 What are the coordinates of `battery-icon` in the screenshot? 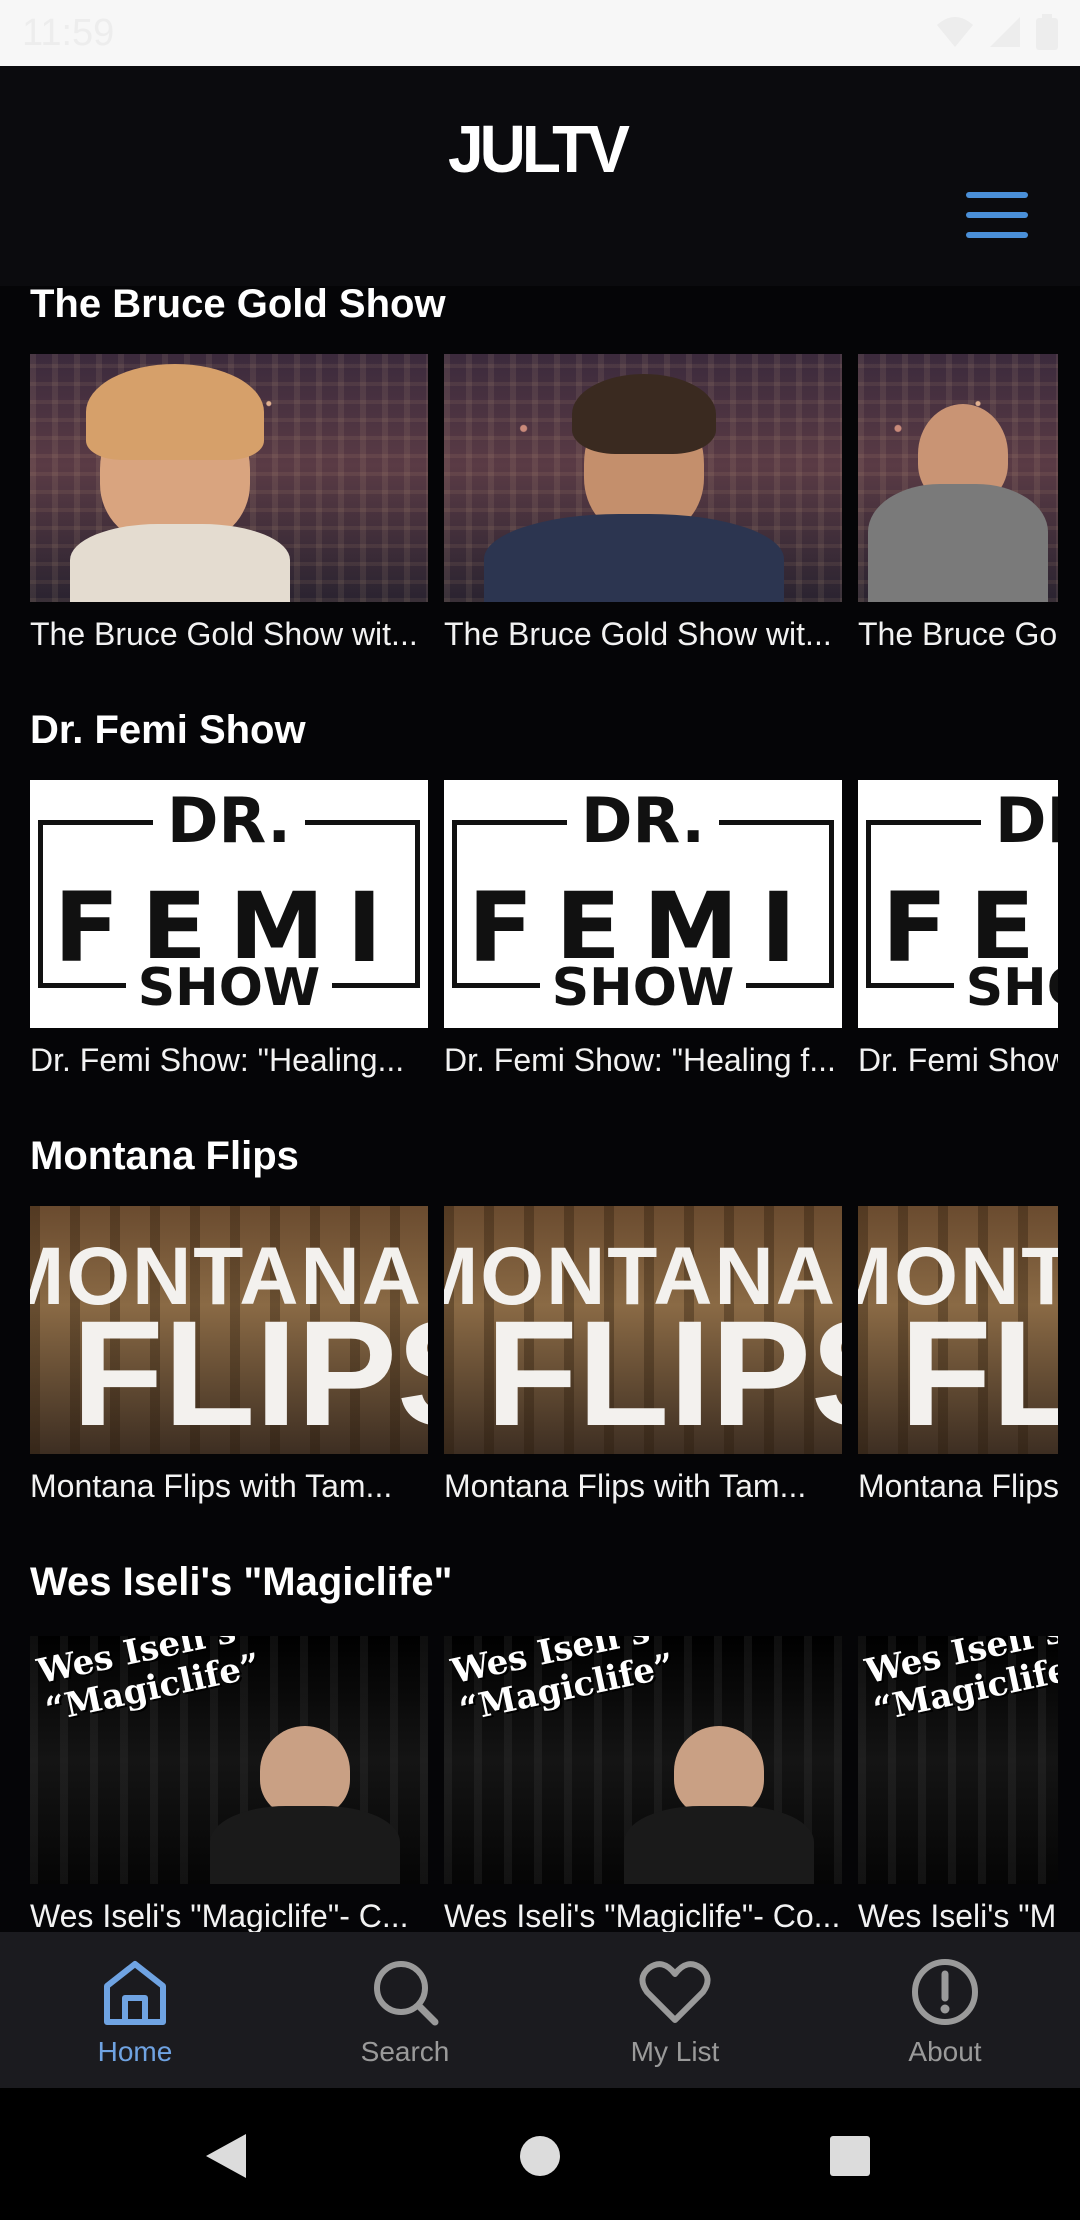 It's located at (1047, 32).